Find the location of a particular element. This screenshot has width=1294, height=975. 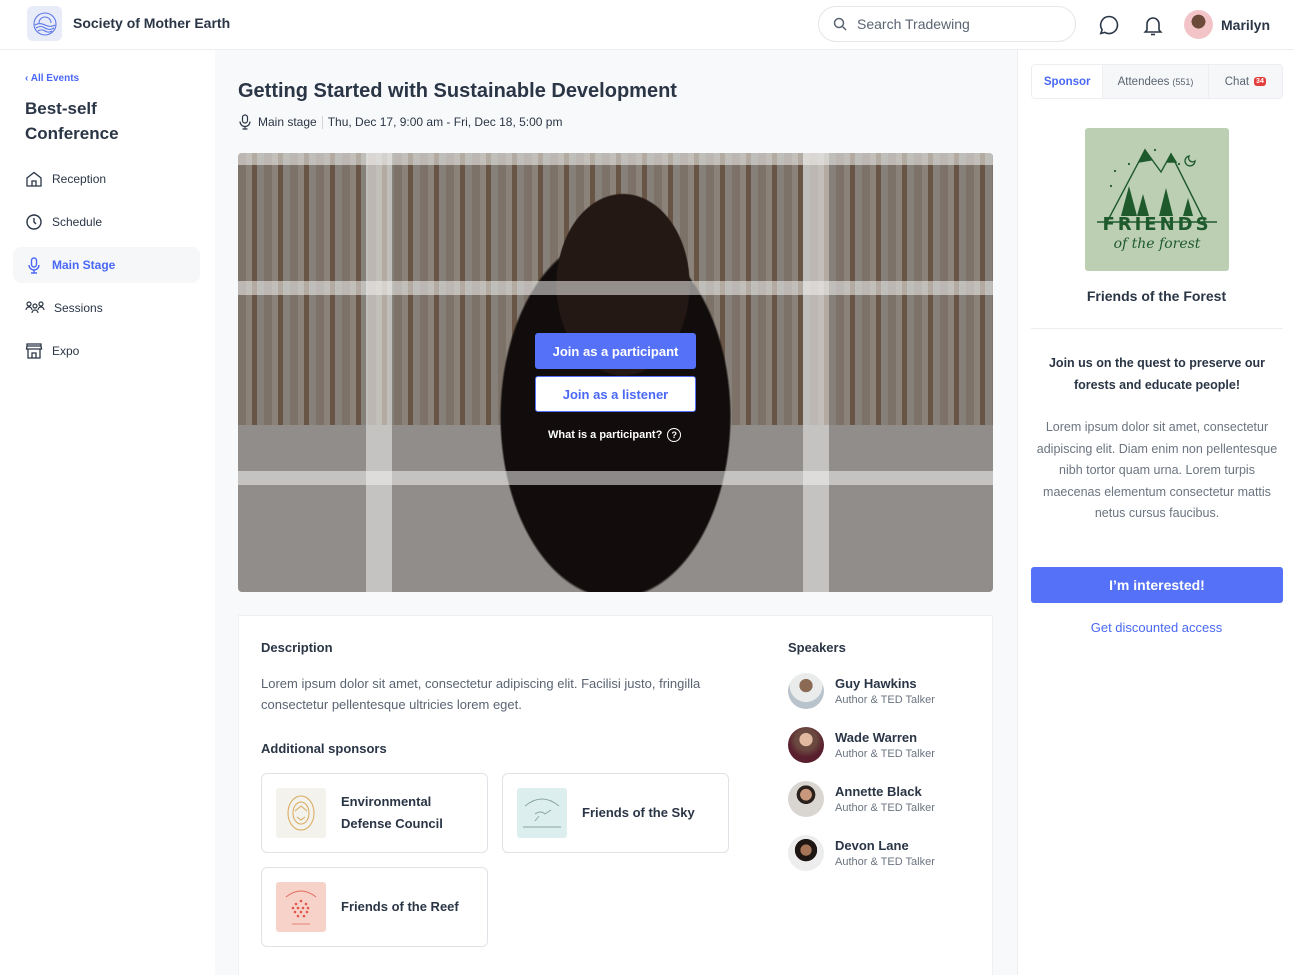

panel-tabs: Sponsor Attendees (551) Chat 34 is located at coordinates (1157, 81).